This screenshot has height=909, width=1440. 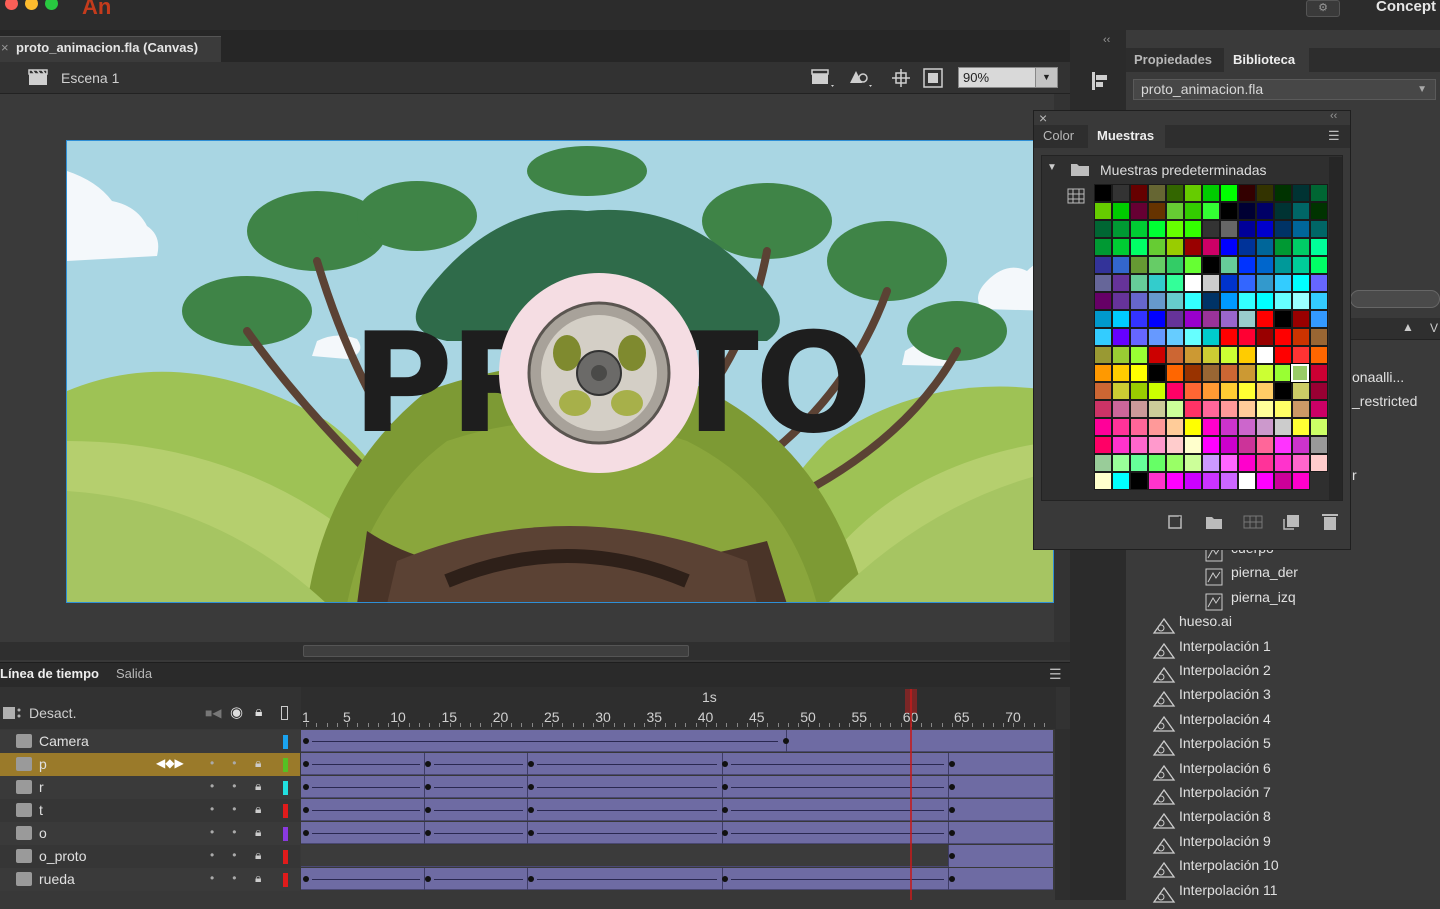 What do you see at coordinates (258, 832) in the screenshot?
I see `lock-icon: 🔒︎` at bounding box center [258, 832].